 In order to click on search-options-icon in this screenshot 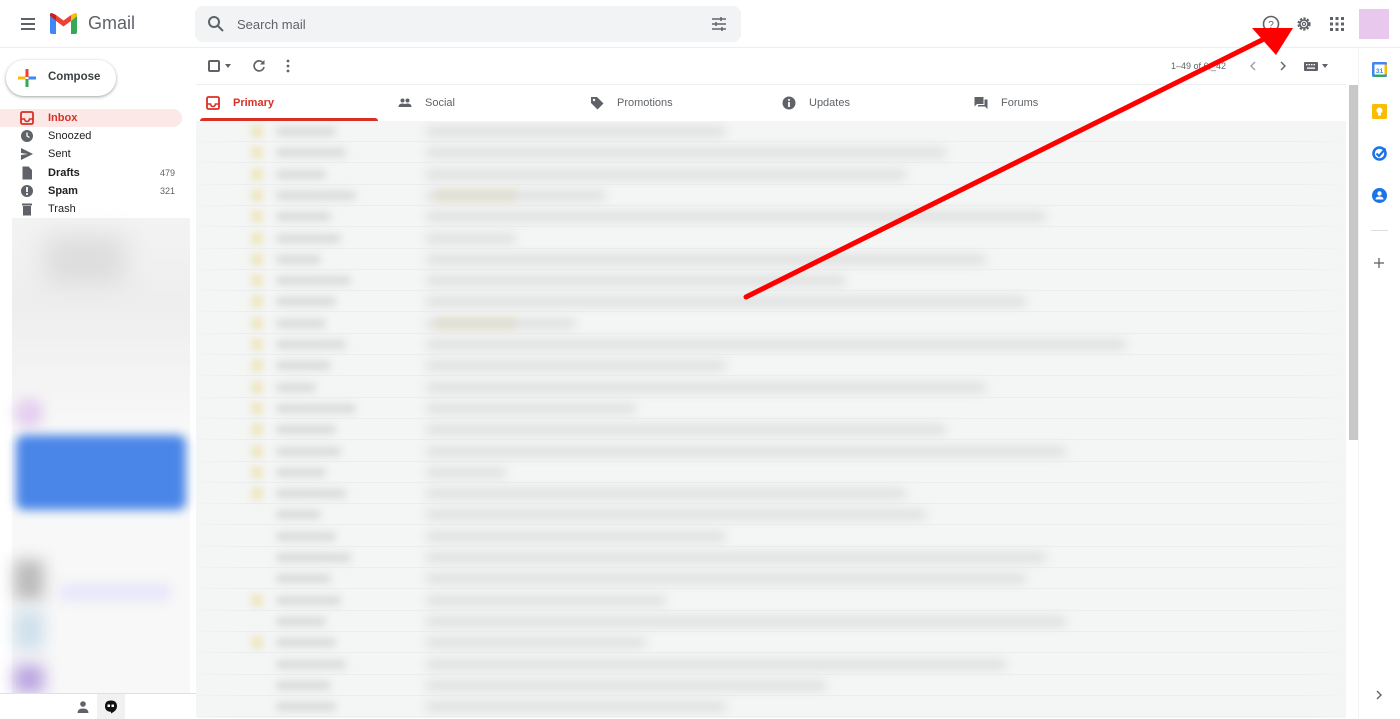, I will do `click(719, 24)`.